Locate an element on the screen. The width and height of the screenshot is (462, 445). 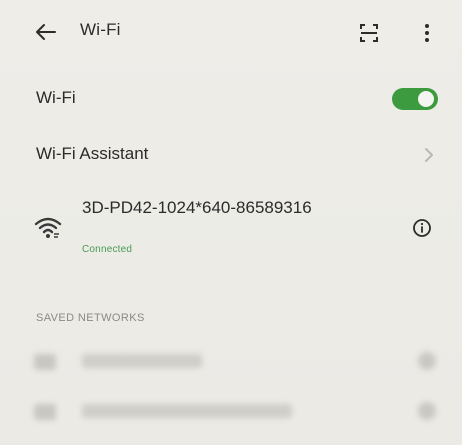
page-title: Wi-Fi is located at coordinates (100, 29).